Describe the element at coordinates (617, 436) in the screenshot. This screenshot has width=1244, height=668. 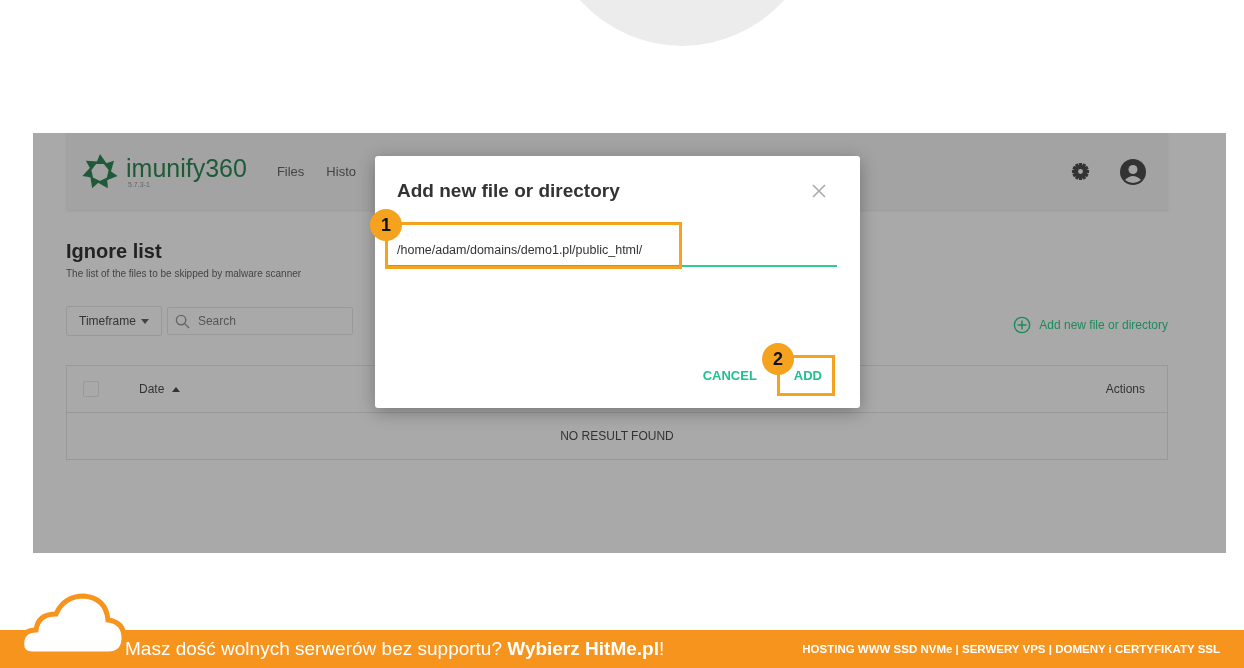
I see `empty-message: NO RESULT FOUND` at that location.